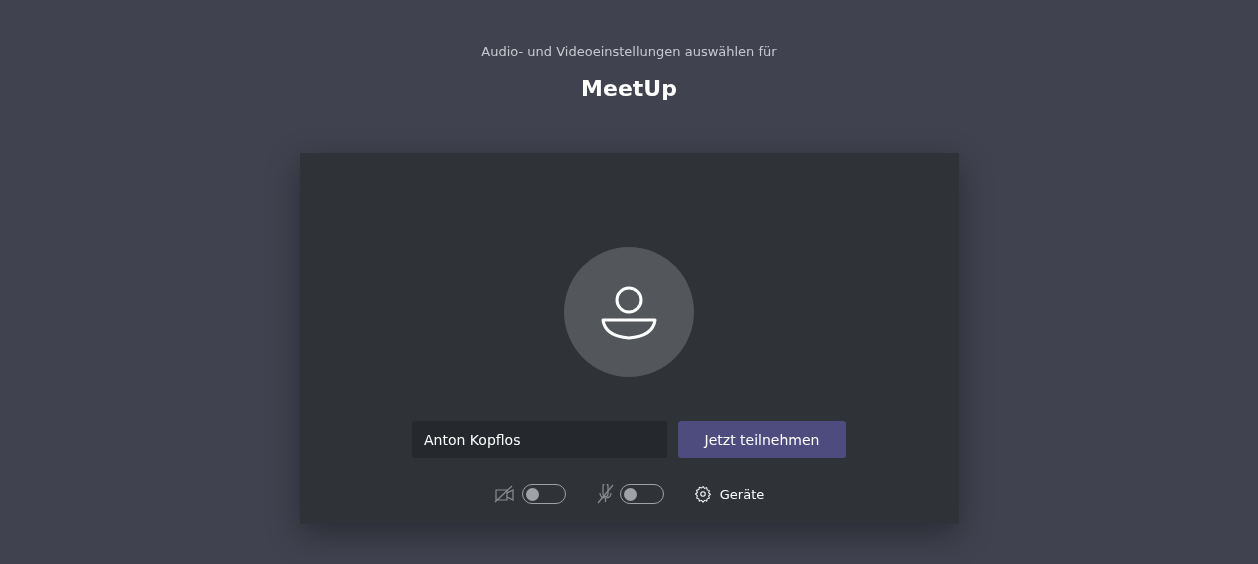 Image resolution: width=1258 pixels, height=564 pixels. Describe the element at coordinates (629, 88) in the screenshot. I see `meeting-title: MeetUp` at that location.